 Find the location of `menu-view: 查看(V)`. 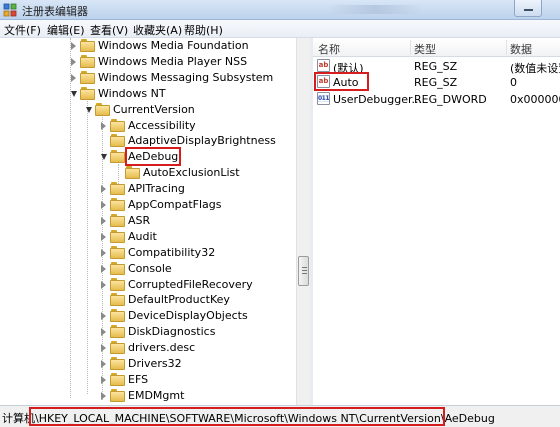

menu-view: 查看(V) is located at coordinates (109, 30).